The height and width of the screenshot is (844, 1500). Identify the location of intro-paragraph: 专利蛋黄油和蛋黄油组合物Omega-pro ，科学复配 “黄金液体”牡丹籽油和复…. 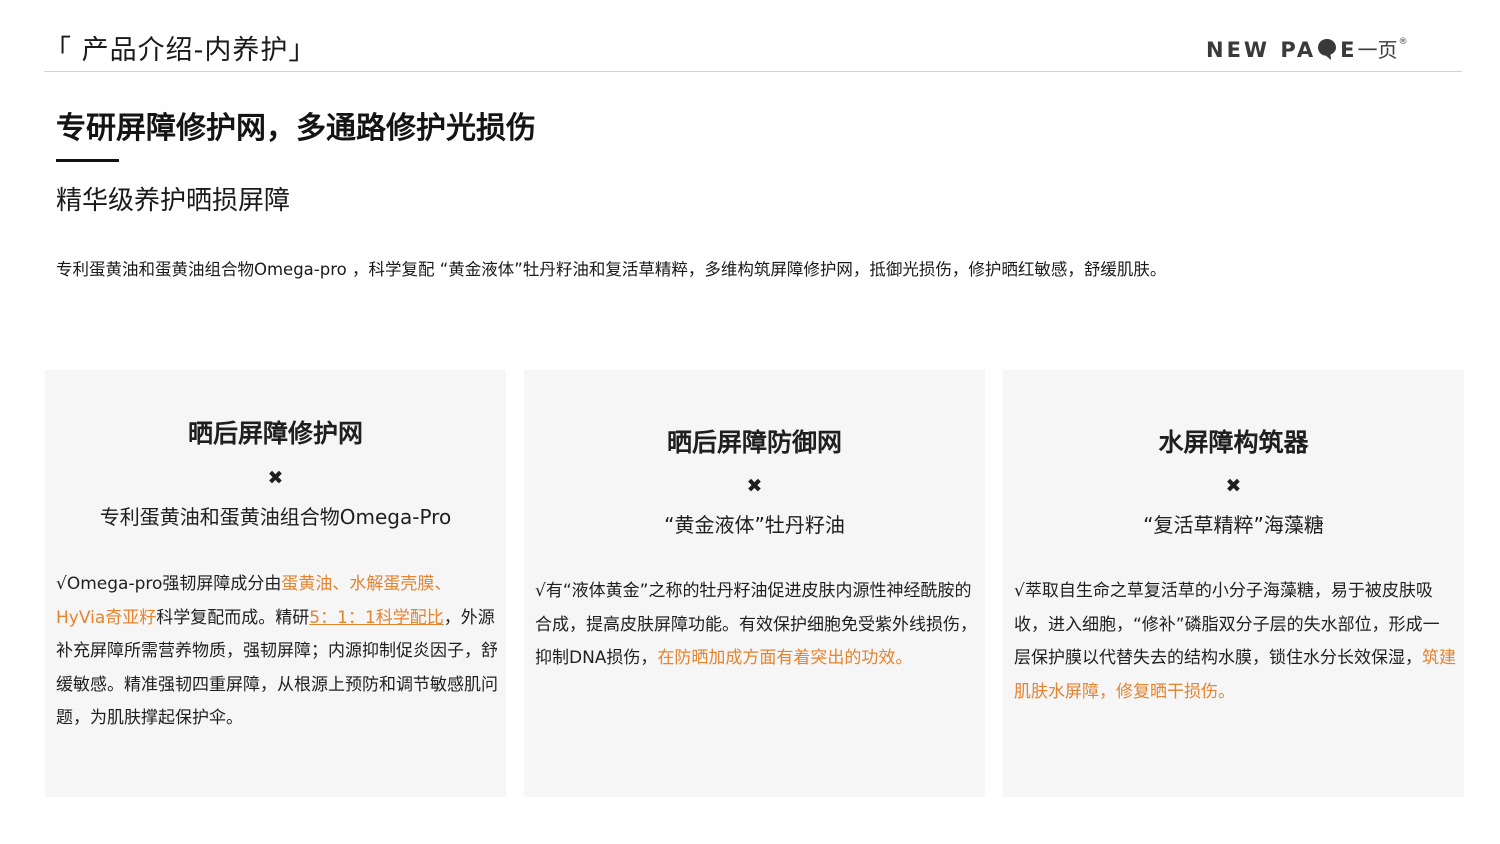
(611, 269).